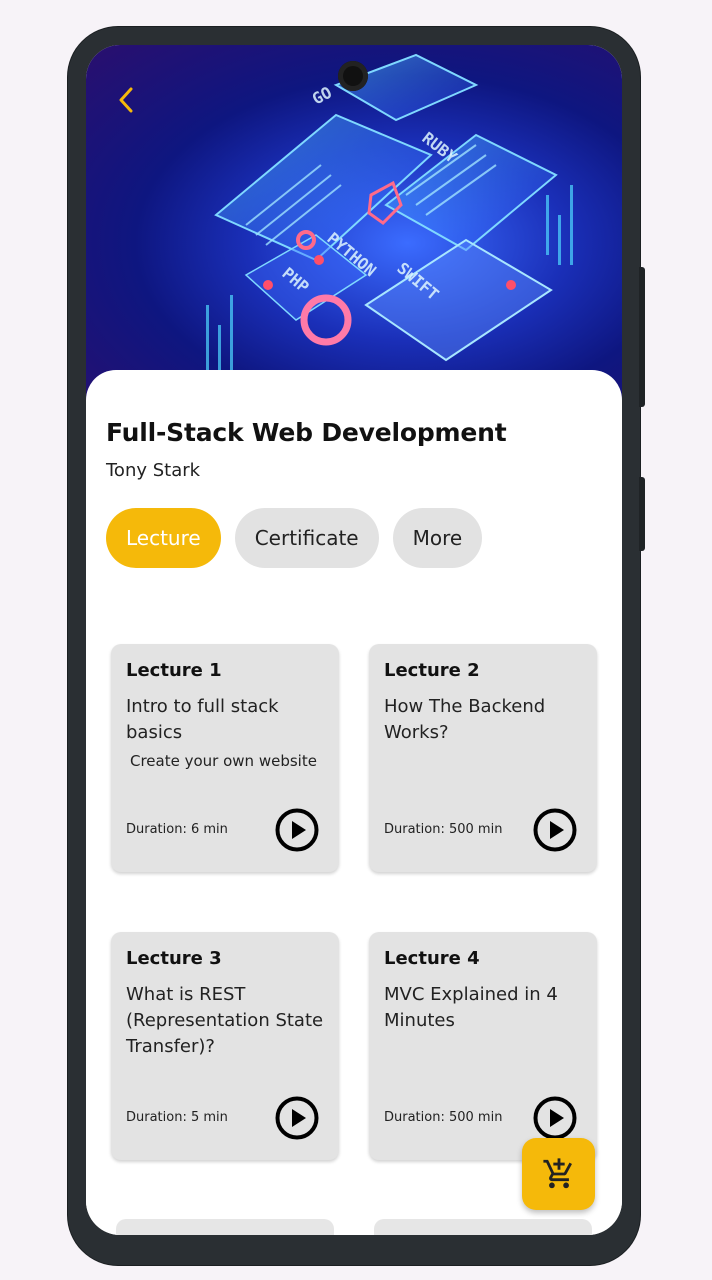  Describe the element at coordinates (306, 538) in the screenshot. I see `tab-certificate: Certificate` at that location.